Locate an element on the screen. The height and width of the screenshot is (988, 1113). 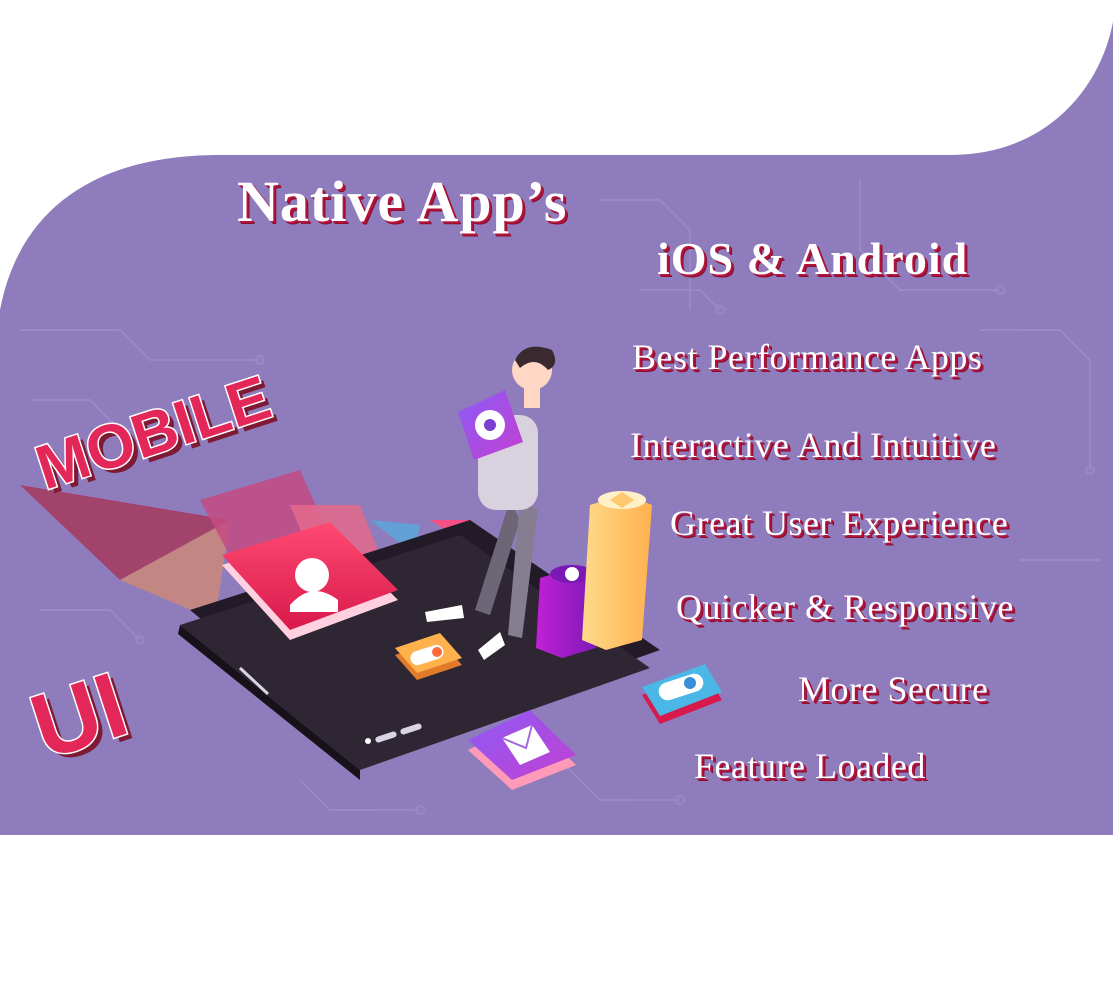
feature-item: Great User Experience is located at coordinates (839, 523).